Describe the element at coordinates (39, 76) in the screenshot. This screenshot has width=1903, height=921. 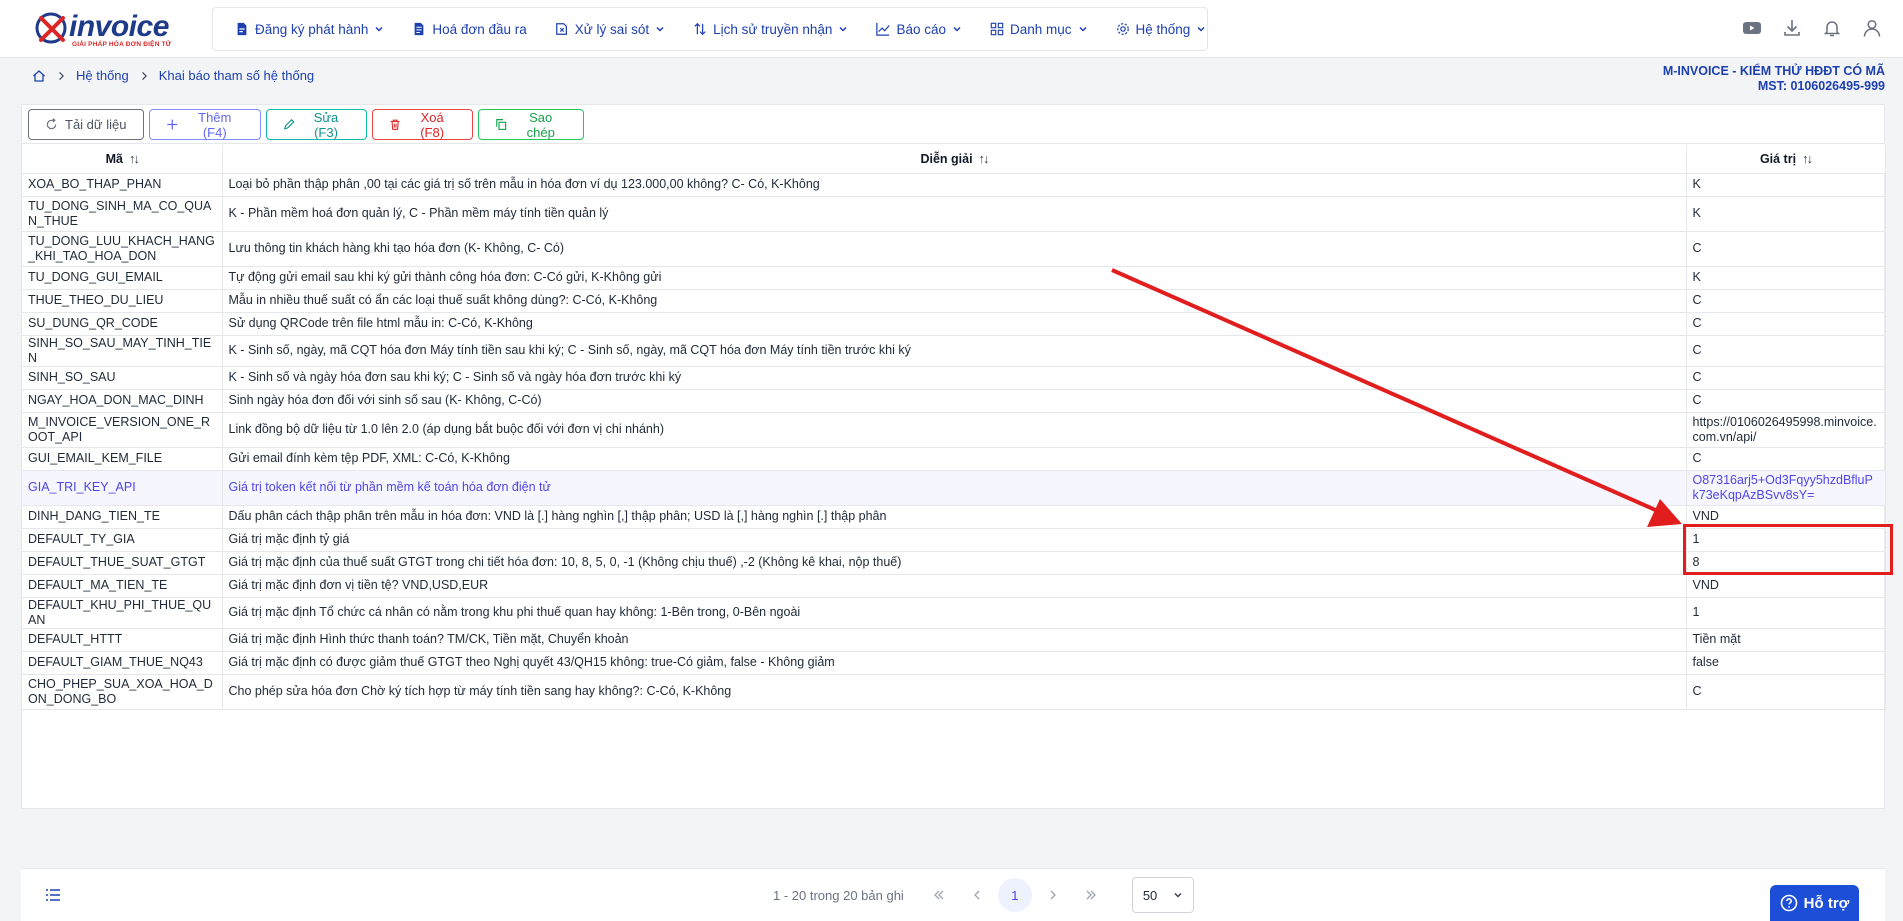
I see `home-icon` at that location.